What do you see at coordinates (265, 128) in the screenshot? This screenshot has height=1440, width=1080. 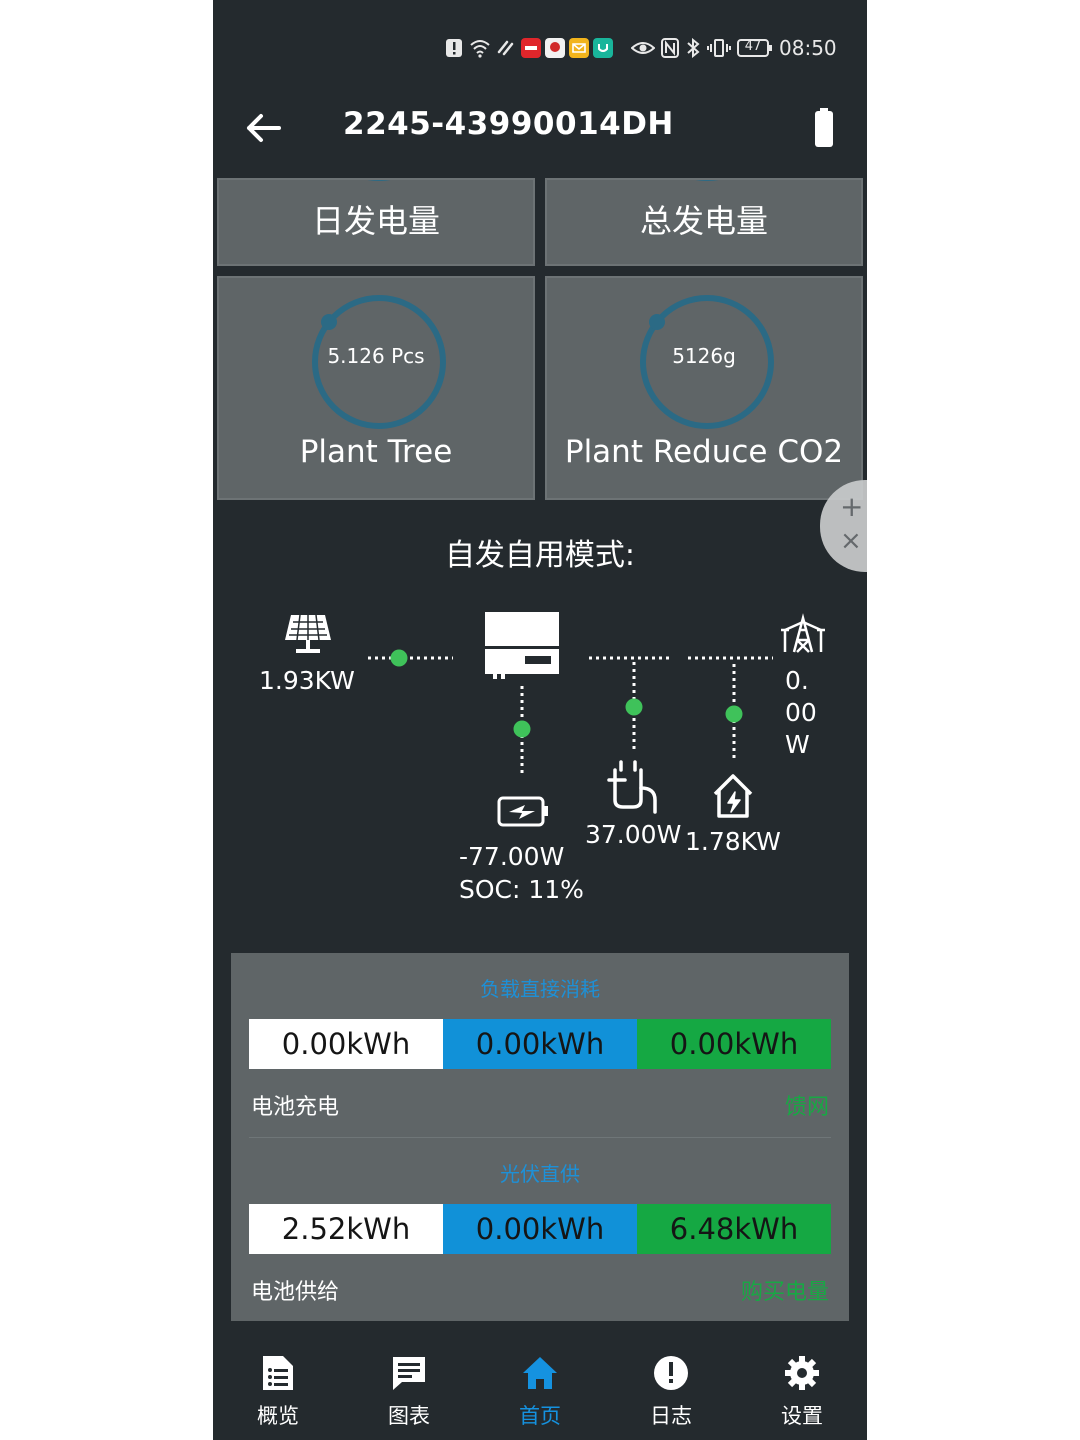 I see `back-arrow-icon` at bounding box center [265, 128].